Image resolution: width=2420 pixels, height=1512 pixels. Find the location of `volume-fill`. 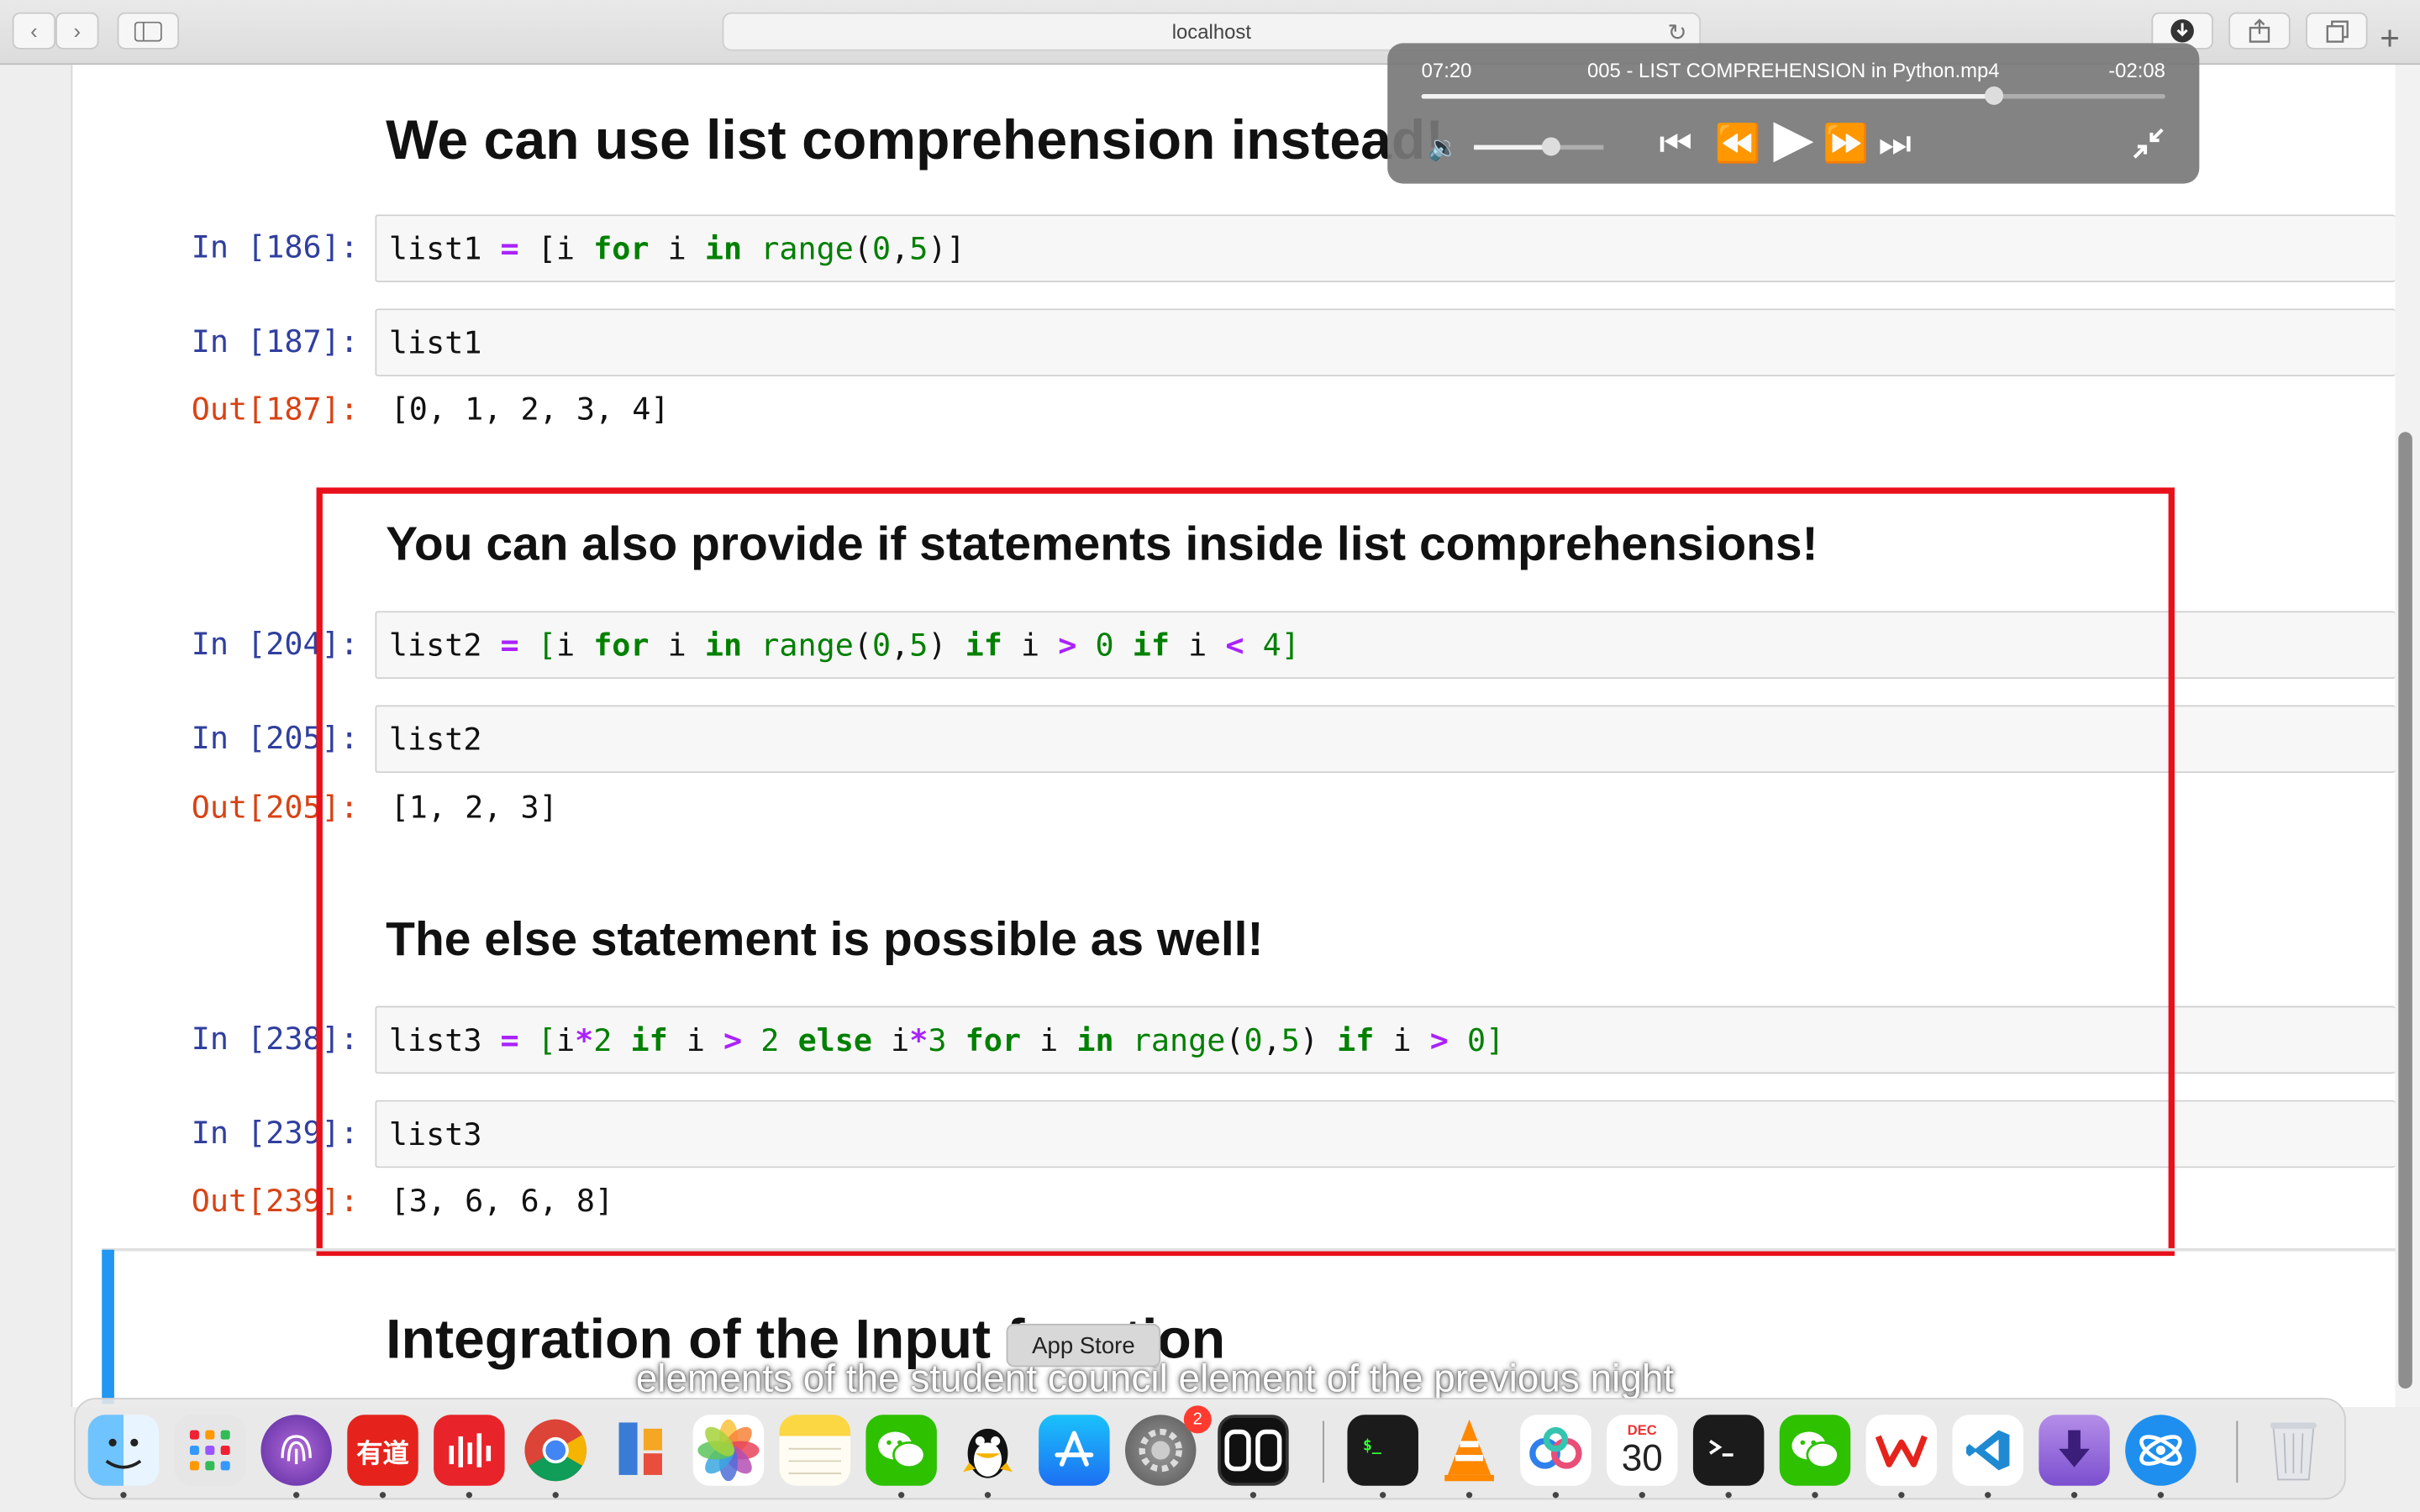

volume-fill is located at coordinates (1513, 147).